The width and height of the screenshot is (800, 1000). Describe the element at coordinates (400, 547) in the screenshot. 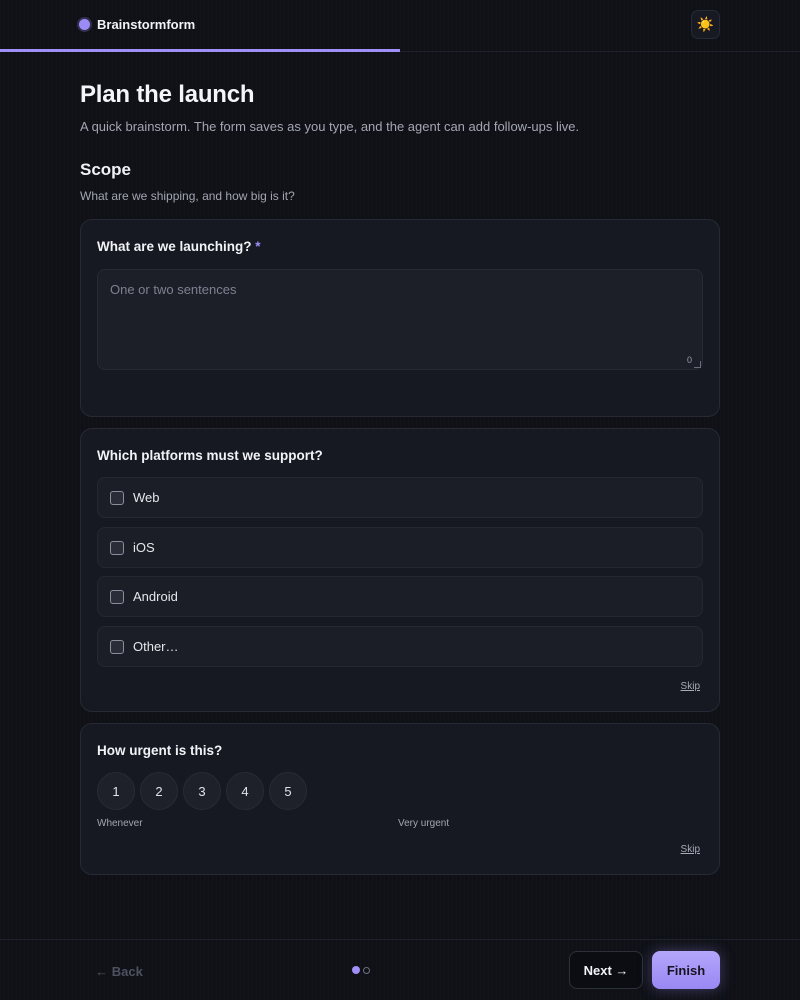

I see `option-ios: iOS` at that location.